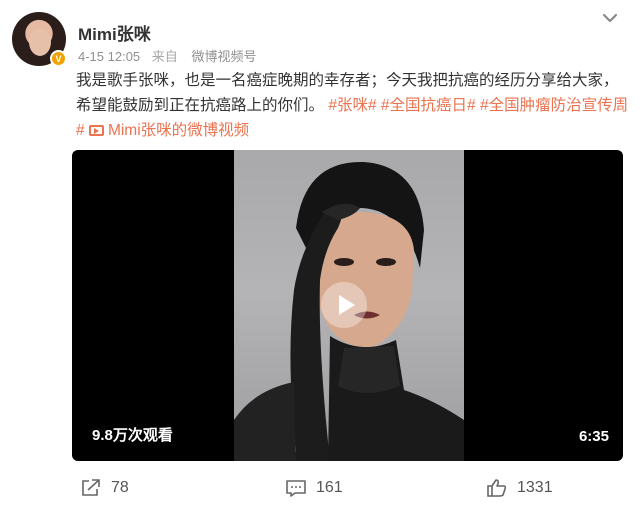 This screenshot has width=640, height=509. I want to click on avatar-face, so click(40, 42).